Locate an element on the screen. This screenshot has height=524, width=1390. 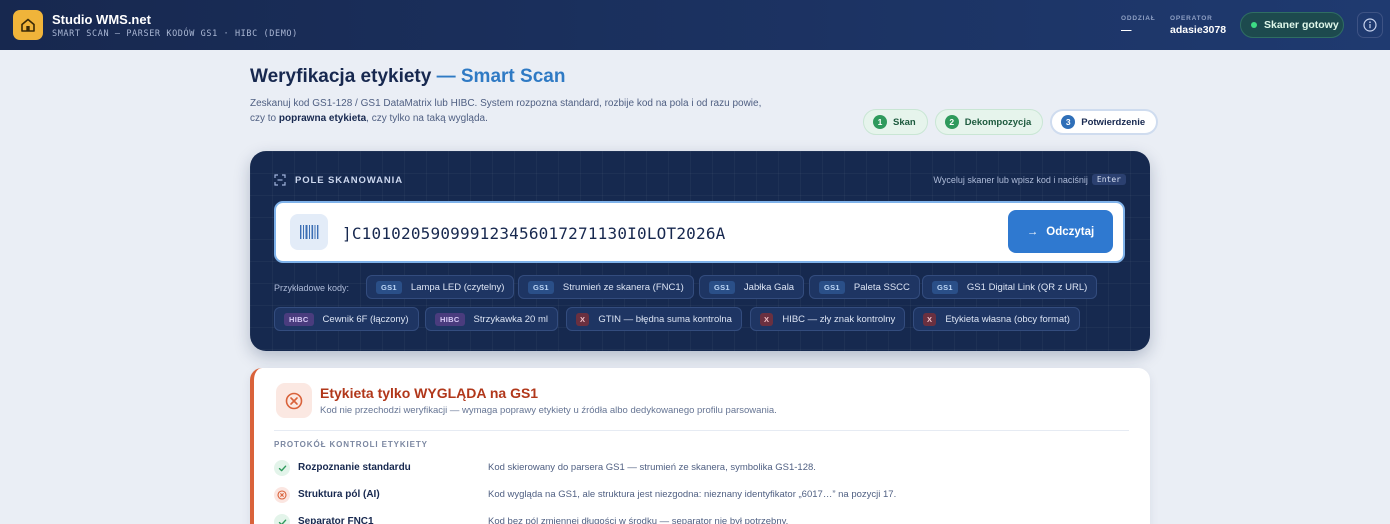
page-title: Weryfikacja etykiety — Smart Scan is located at coordinates (407, 77).